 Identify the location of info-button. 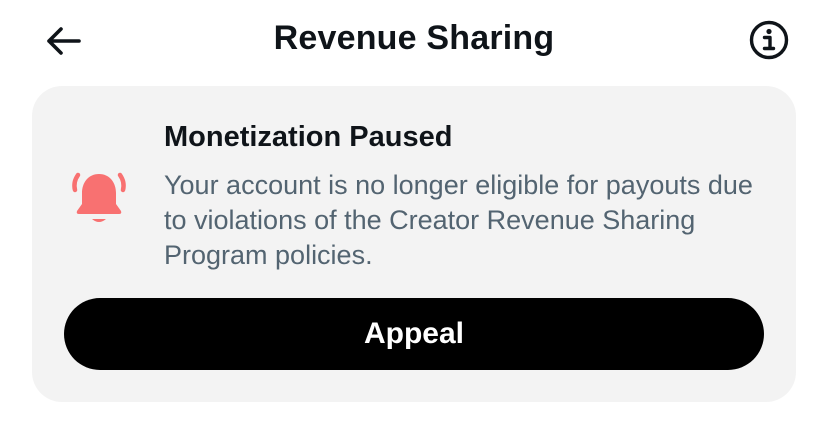
(769, 40).